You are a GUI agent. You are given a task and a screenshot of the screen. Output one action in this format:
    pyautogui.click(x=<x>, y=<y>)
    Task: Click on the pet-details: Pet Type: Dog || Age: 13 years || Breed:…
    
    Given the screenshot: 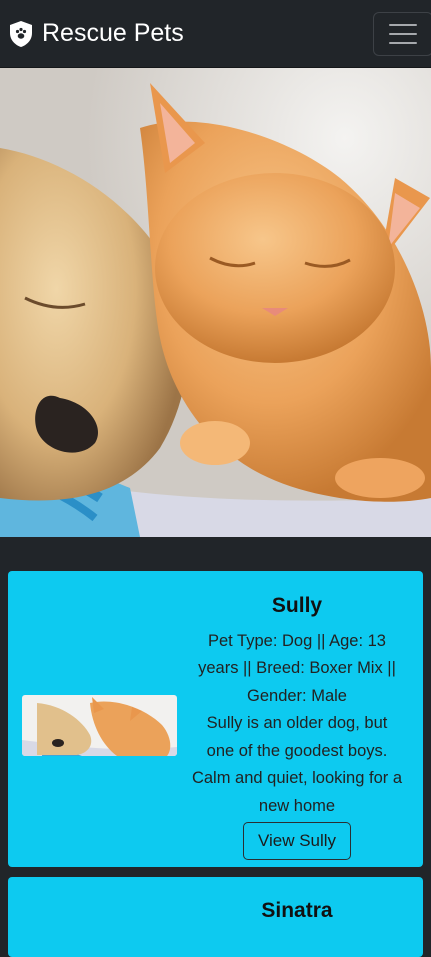 What is the action you would take?
    pyautogui.click(x=297, y=668)
    